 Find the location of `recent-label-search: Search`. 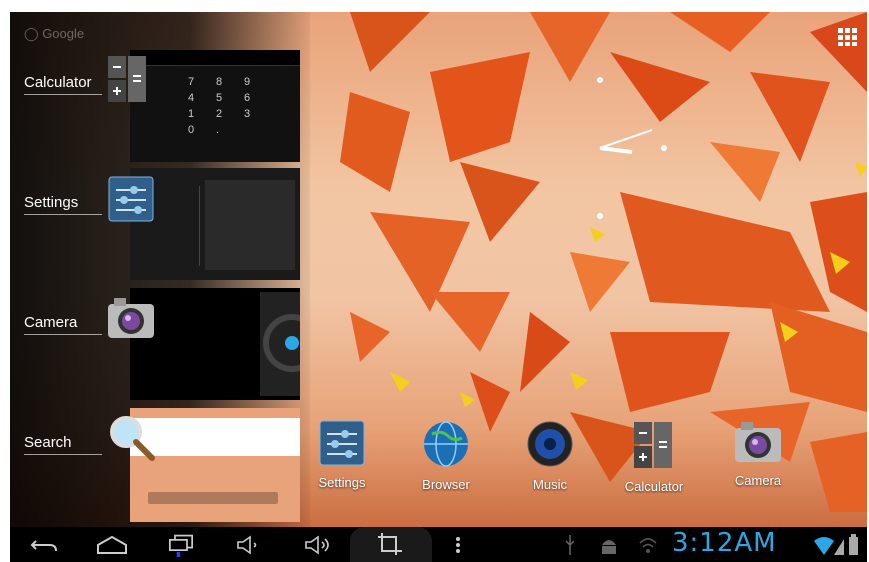

recent-label-search: Search is located at coordinates (63, 444).